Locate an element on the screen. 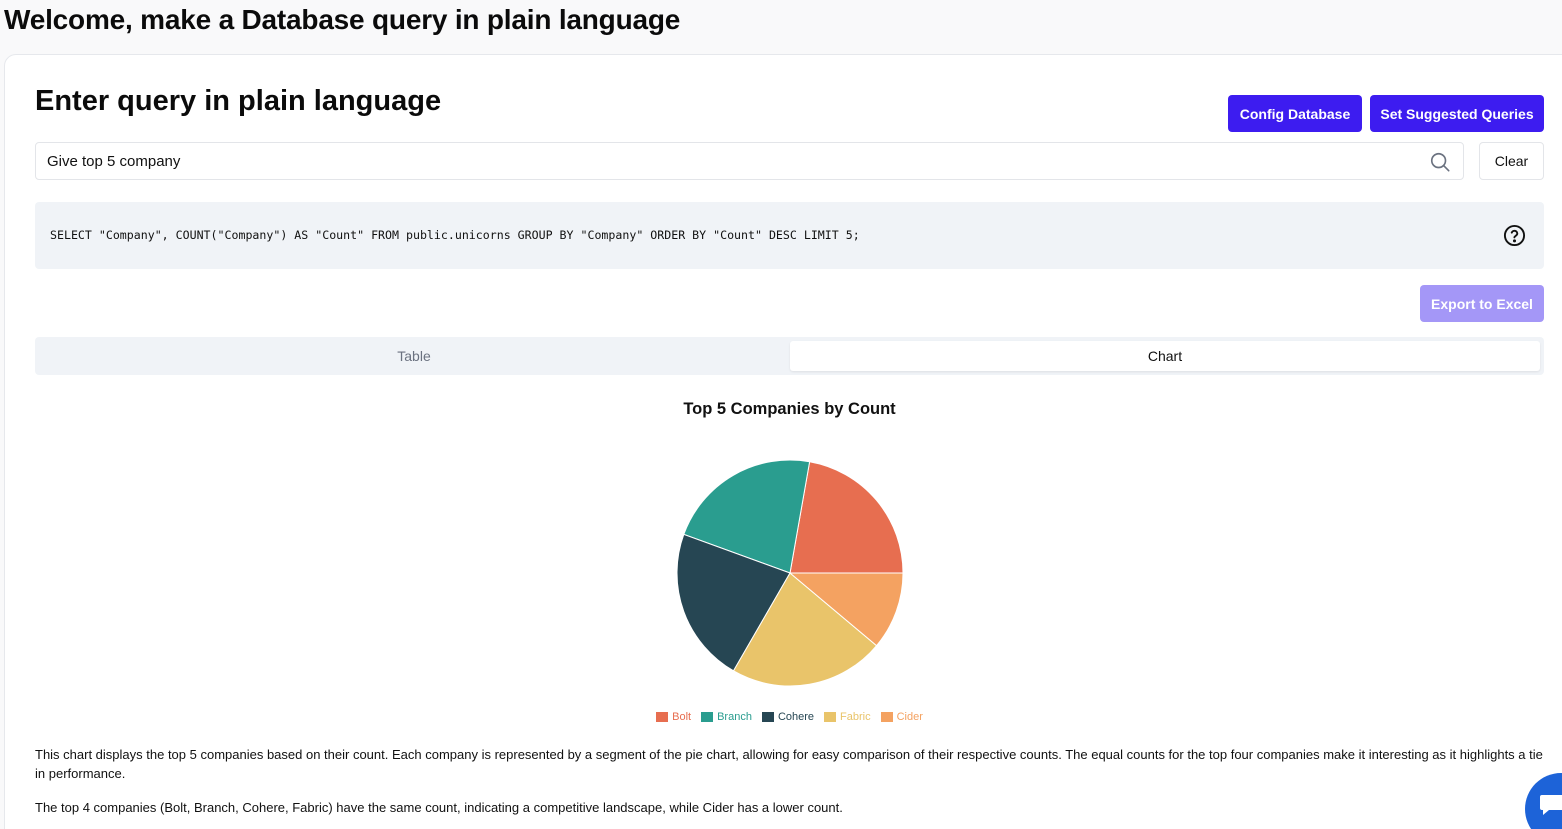 This screenshot has height=829, width=1562. legend-label: Fabric is located at coordinates (855, 717).